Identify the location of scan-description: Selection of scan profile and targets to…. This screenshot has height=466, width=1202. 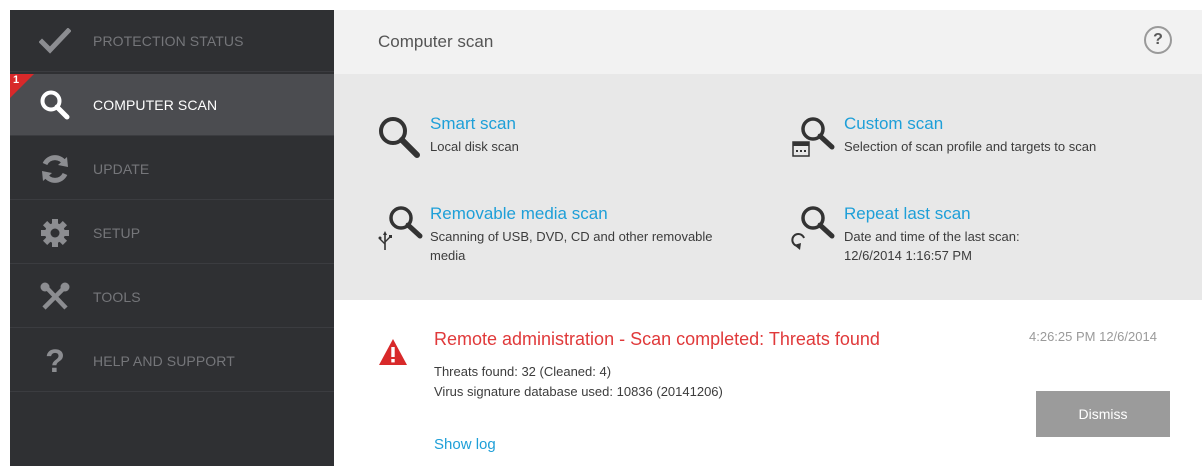
(970, 146).